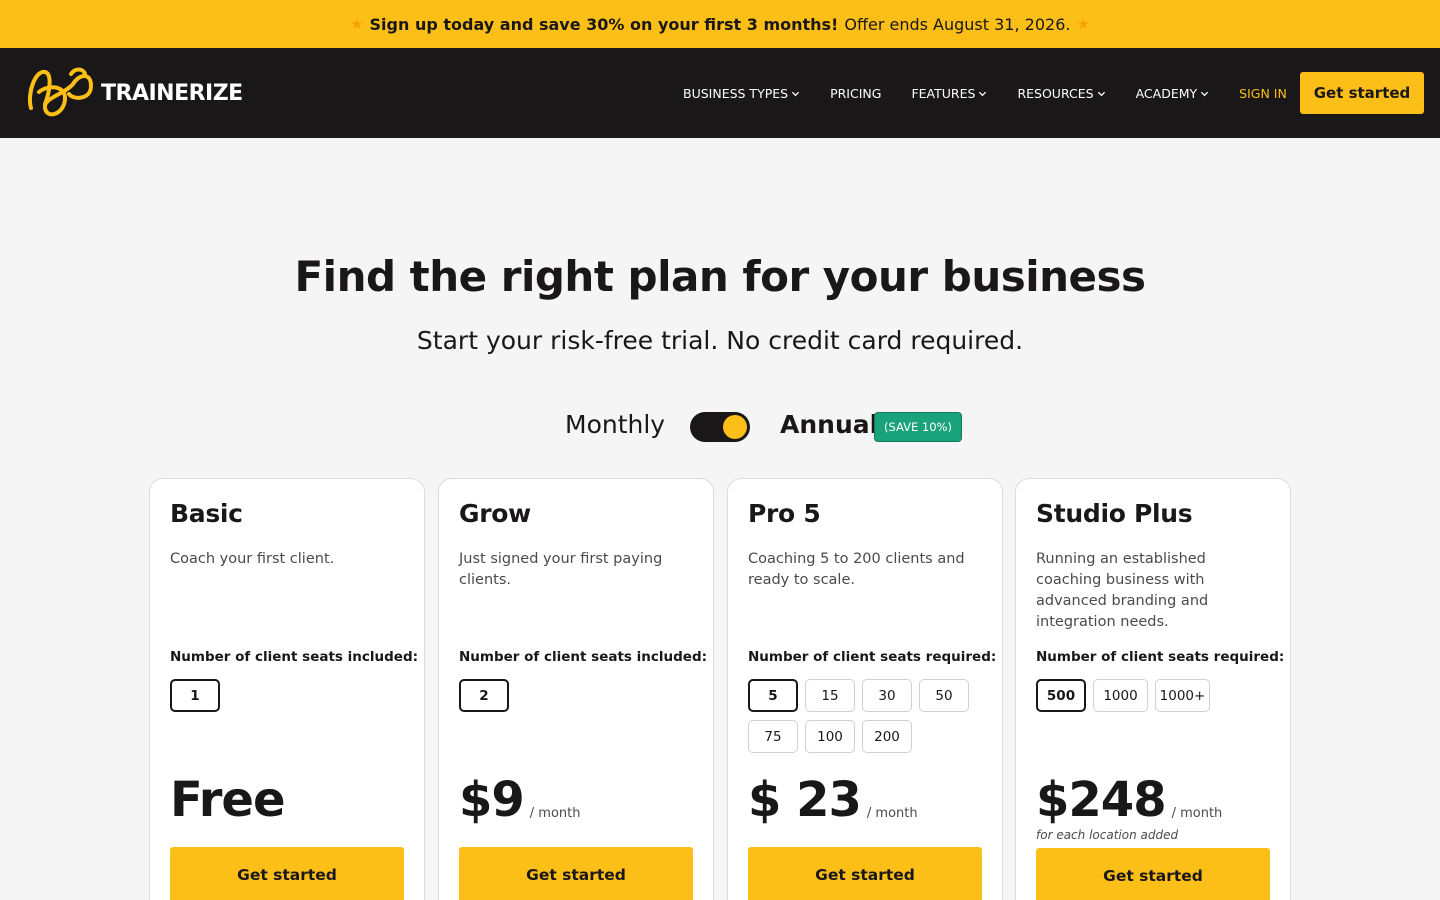 The image size is (1440, 900). What do you see at coordinates (1362, 93) in the screenshot?
I see `nav-get-started-button: Get started` at bounding box center [1362, 93].